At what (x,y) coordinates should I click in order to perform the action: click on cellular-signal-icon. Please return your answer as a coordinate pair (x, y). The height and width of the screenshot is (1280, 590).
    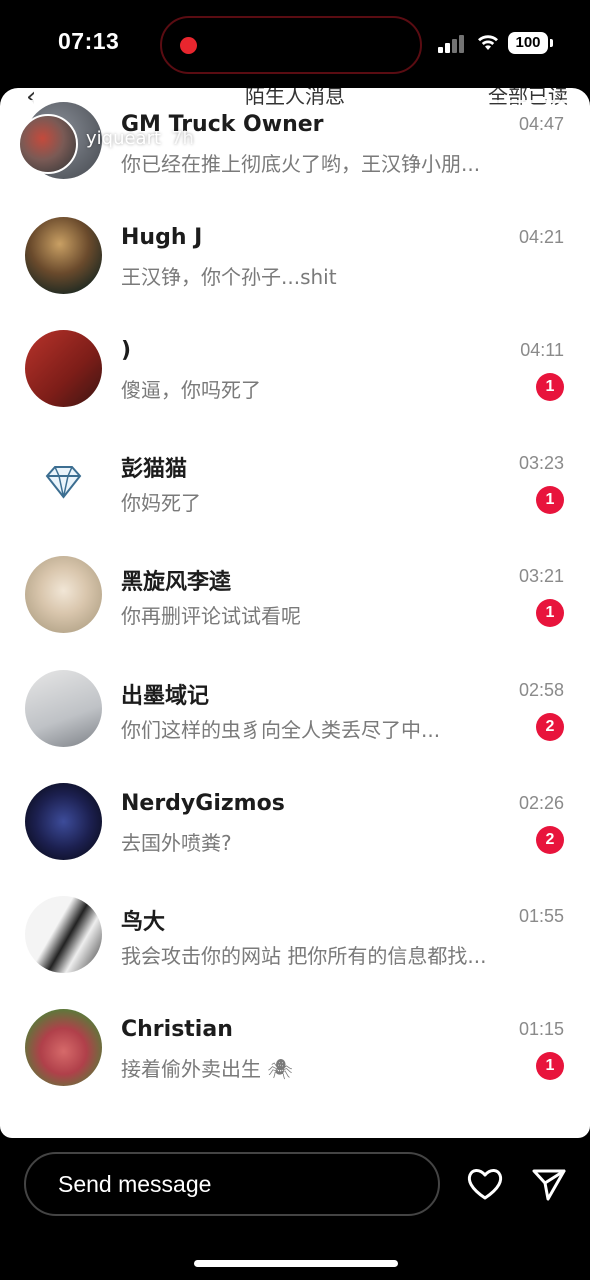
    Looking at the image, I should click on (453, 43).